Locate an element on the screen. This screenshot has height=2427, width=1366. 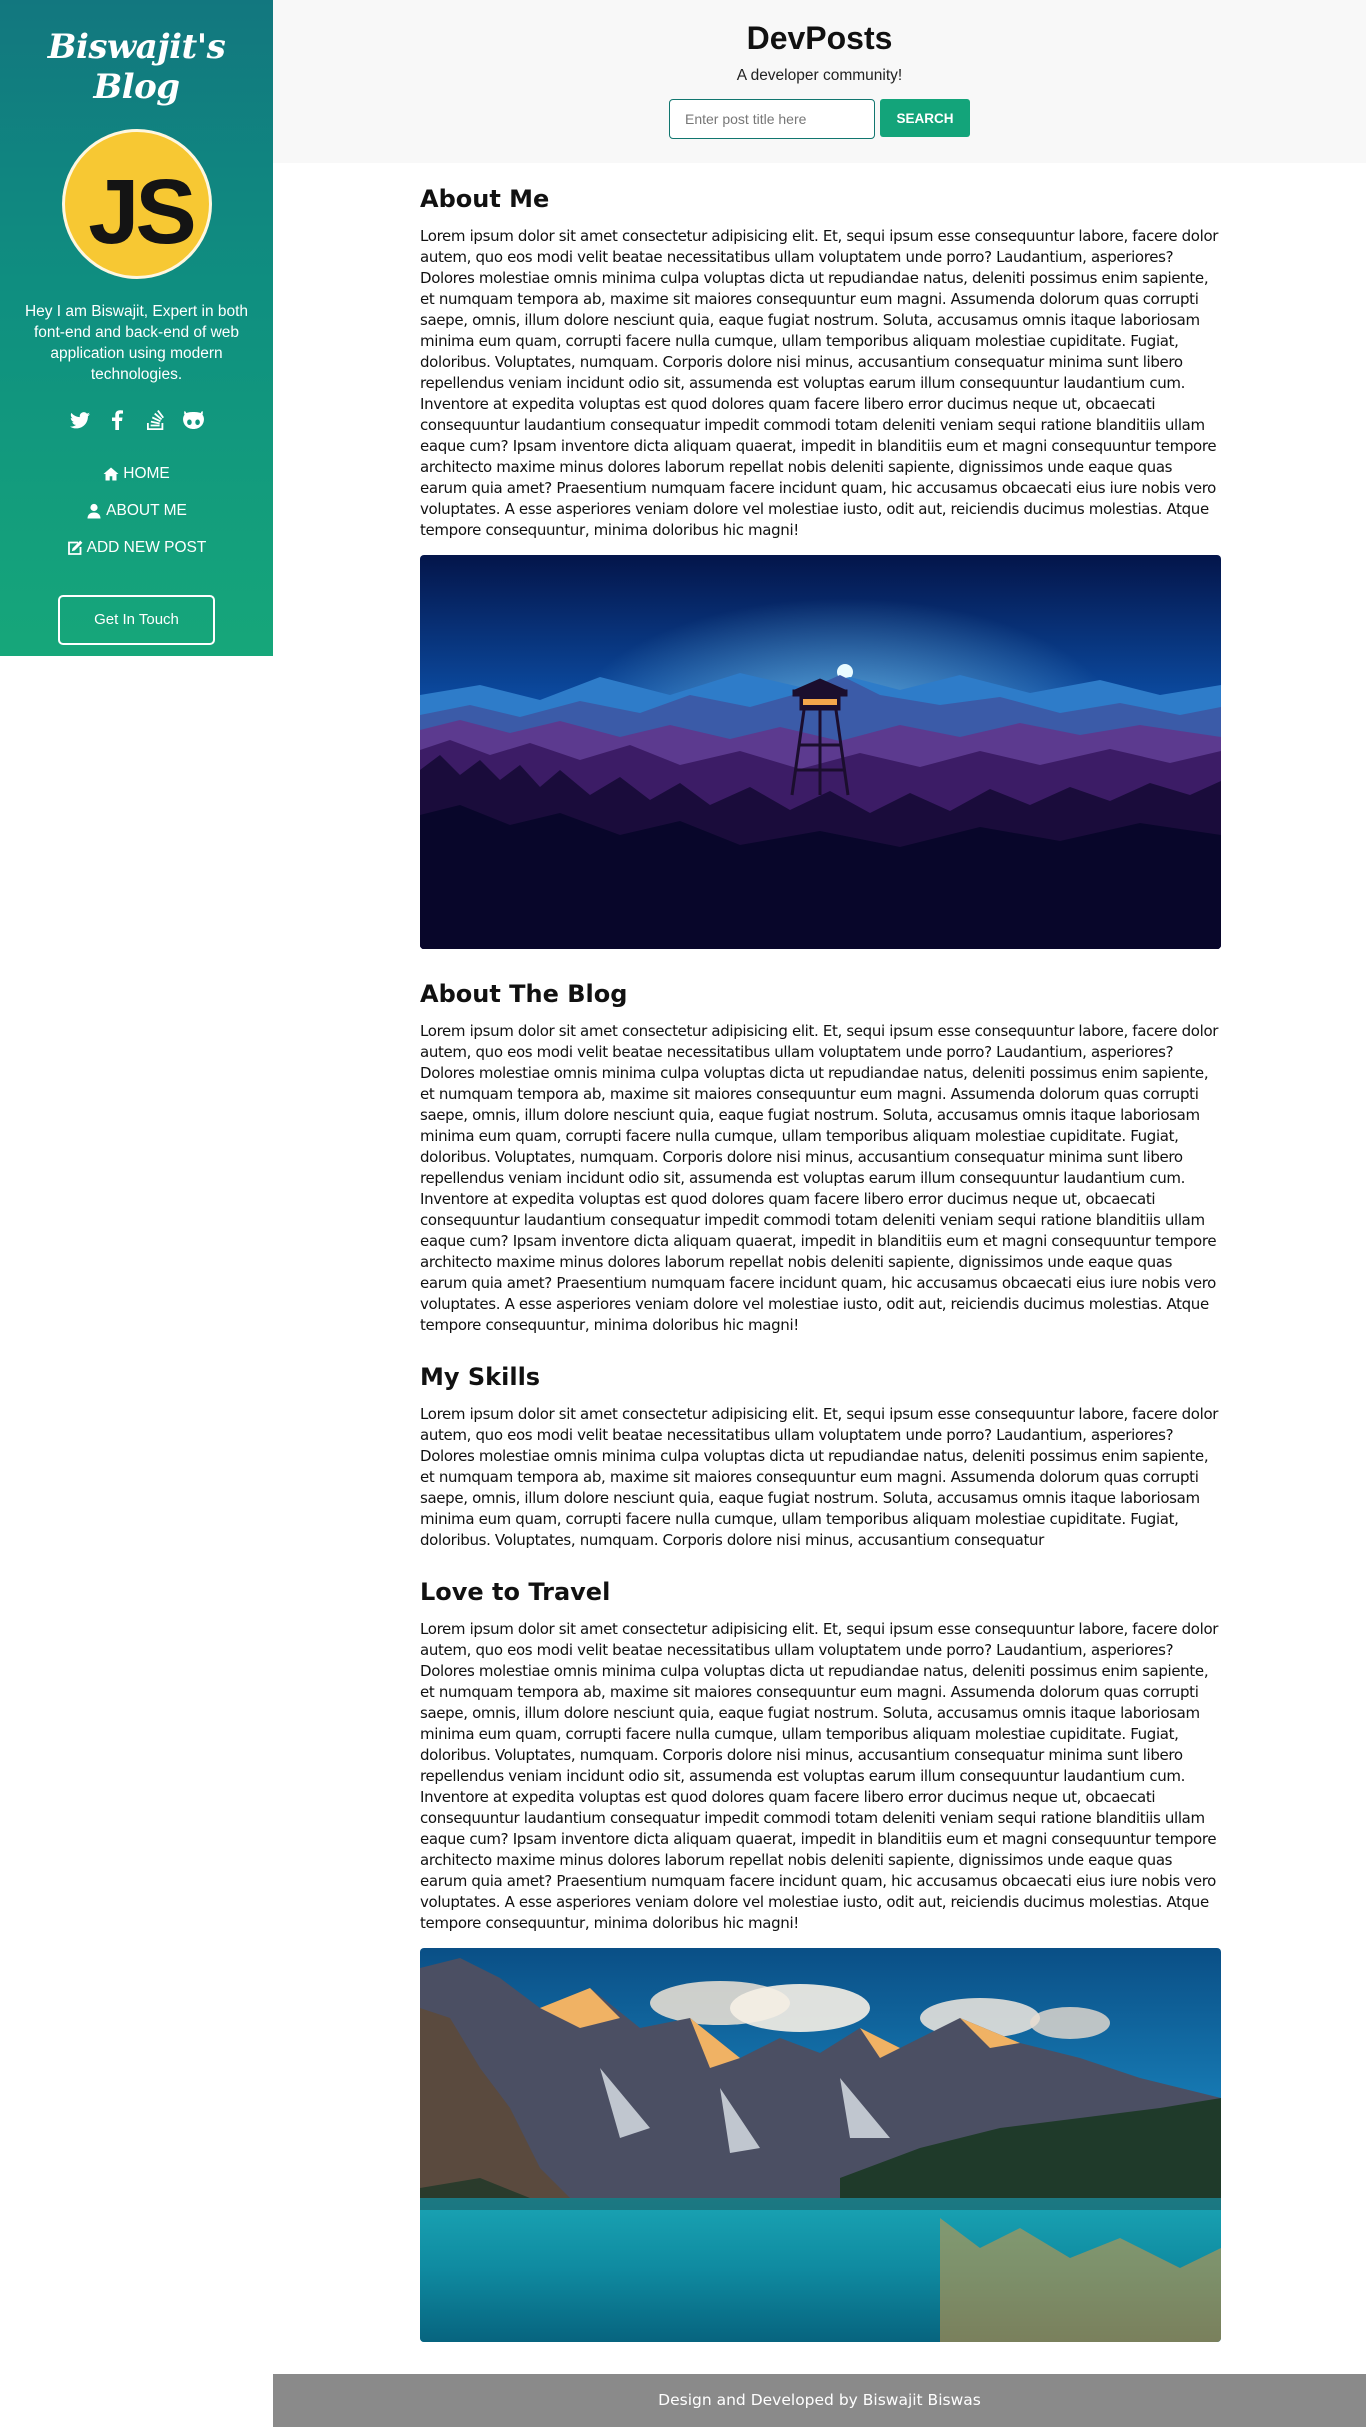
site-title: DevPosts is located at coordinates (819, 38).